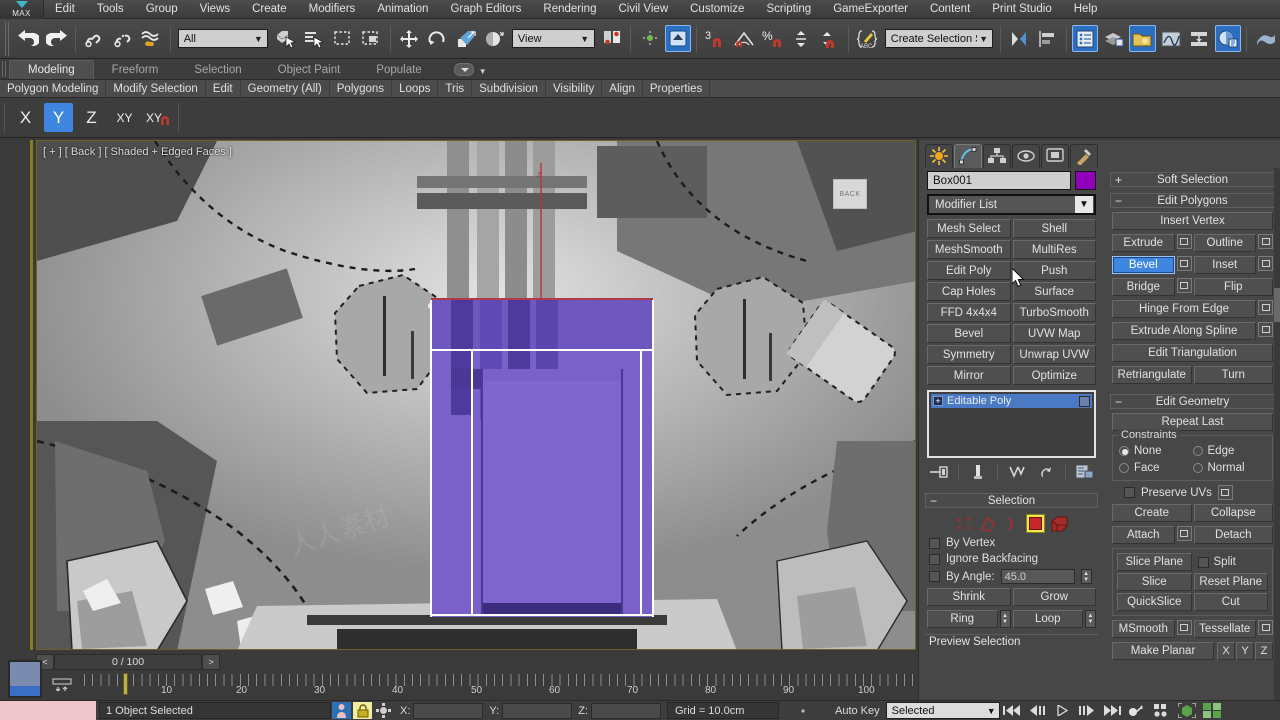 This screenshot has width=1280, height=720. What do you see at coordinates (1011, 424) in the screenshot?
I see `modifier-stack: + Editable Poly` at bounding box center [1011, 424].